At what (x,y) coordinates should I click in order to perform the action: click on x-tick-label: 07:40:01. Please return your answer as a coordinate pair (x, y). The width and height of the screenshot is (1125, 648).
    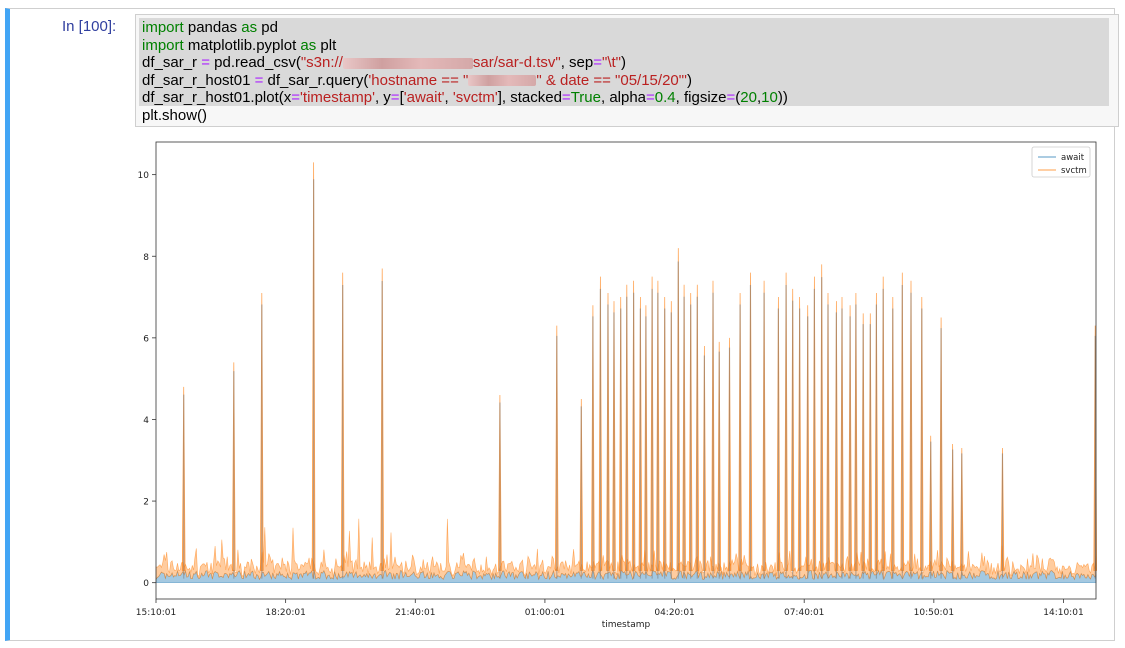
    Looking at the image, I should click on (804, 613).